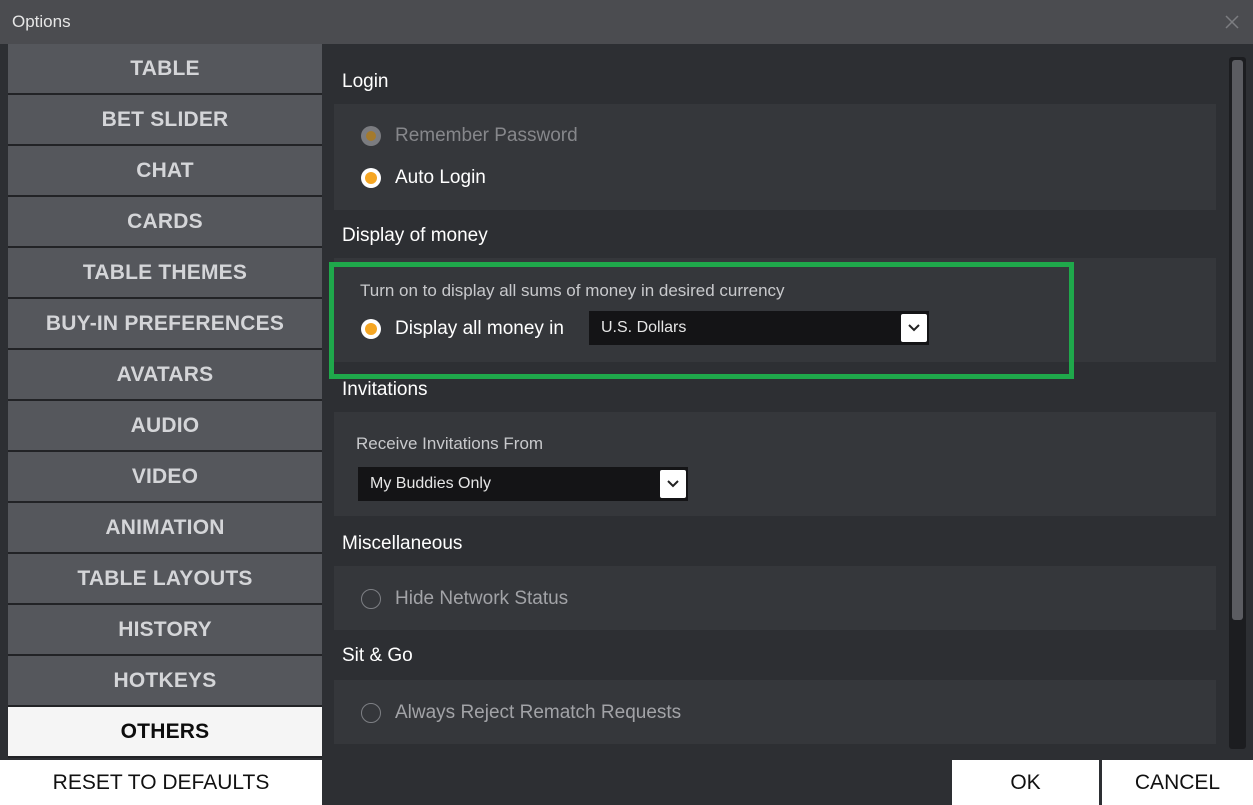 The image size is (1253, 805). Describe the element at coordinates (673, 484) in the screenshot. I see `chevron-down-icon` at that location.